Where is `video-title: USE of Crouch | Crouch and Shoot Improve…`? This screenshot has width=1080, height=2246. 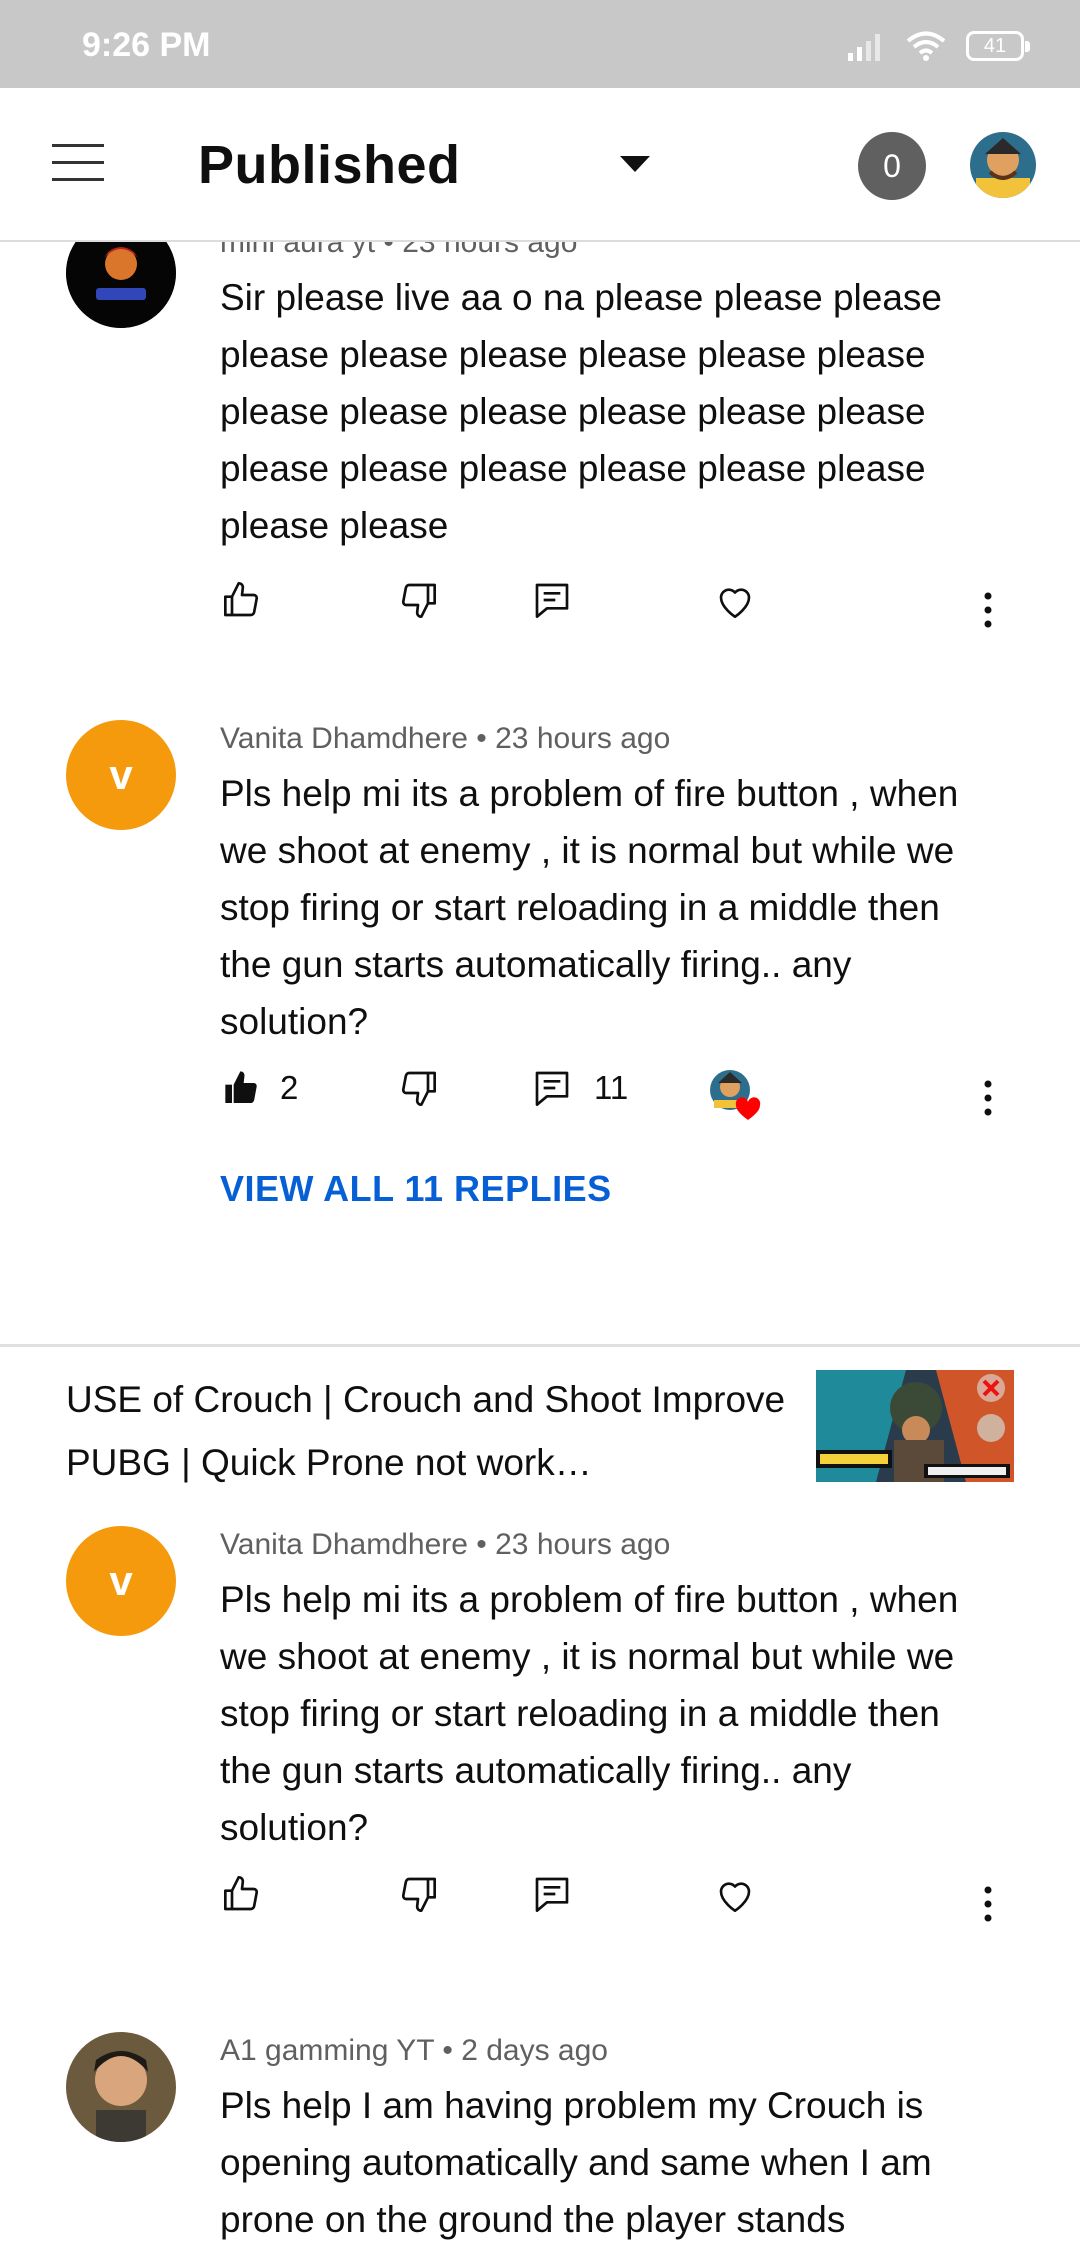 video-title: USE of Crouch | Crouch and Shoot Improve… is located at coordinates (426, 1431).